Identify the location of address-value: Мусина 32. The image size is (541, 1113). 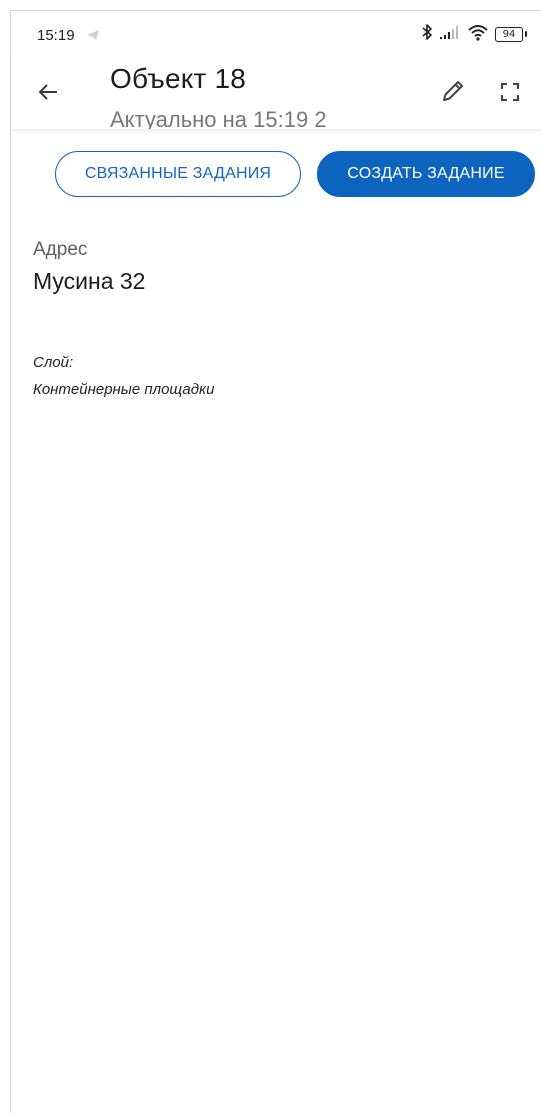
(89, 281).